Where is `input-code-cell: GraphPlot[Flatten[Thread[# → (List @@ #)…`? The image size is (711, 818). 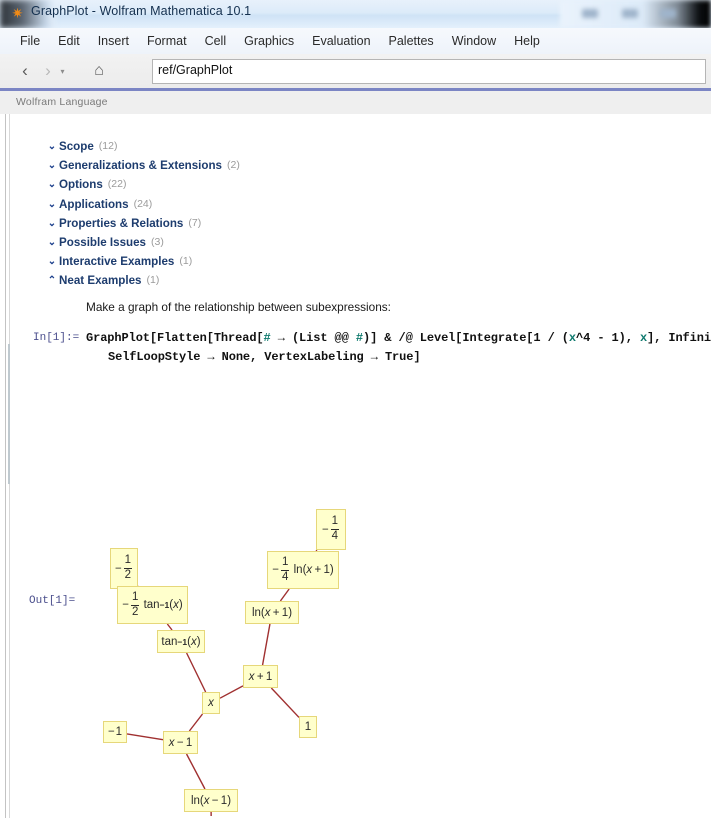 input-code-cell: GraphPlot[Flatten[Thread[# → (List @@ #)… is located at coordinates (398, 348).